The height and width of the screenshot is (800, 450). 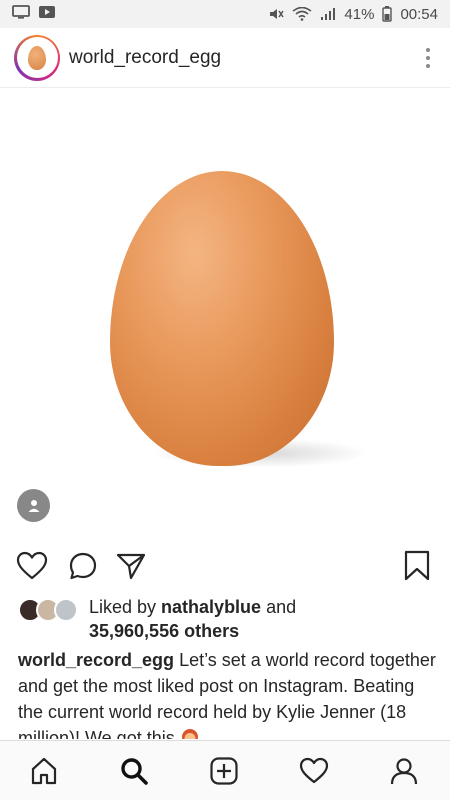 What do you see at coordinates (134, 771) in the screenshot?
I see `search-icon` at bounding box center [134, 771].